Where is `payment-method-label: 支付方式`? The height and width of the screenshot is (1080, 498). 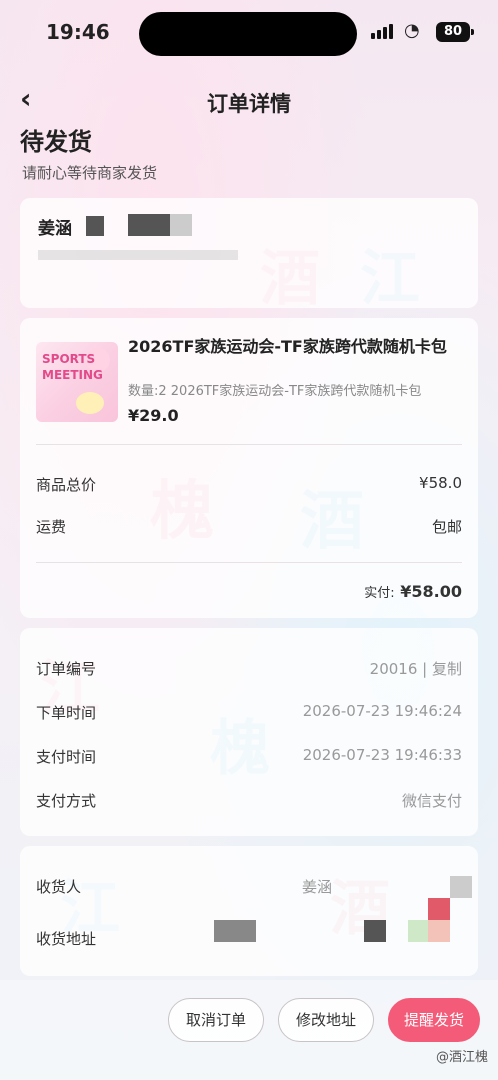 payment-method-label: 支付方式 is located at coordinates (66, 801).